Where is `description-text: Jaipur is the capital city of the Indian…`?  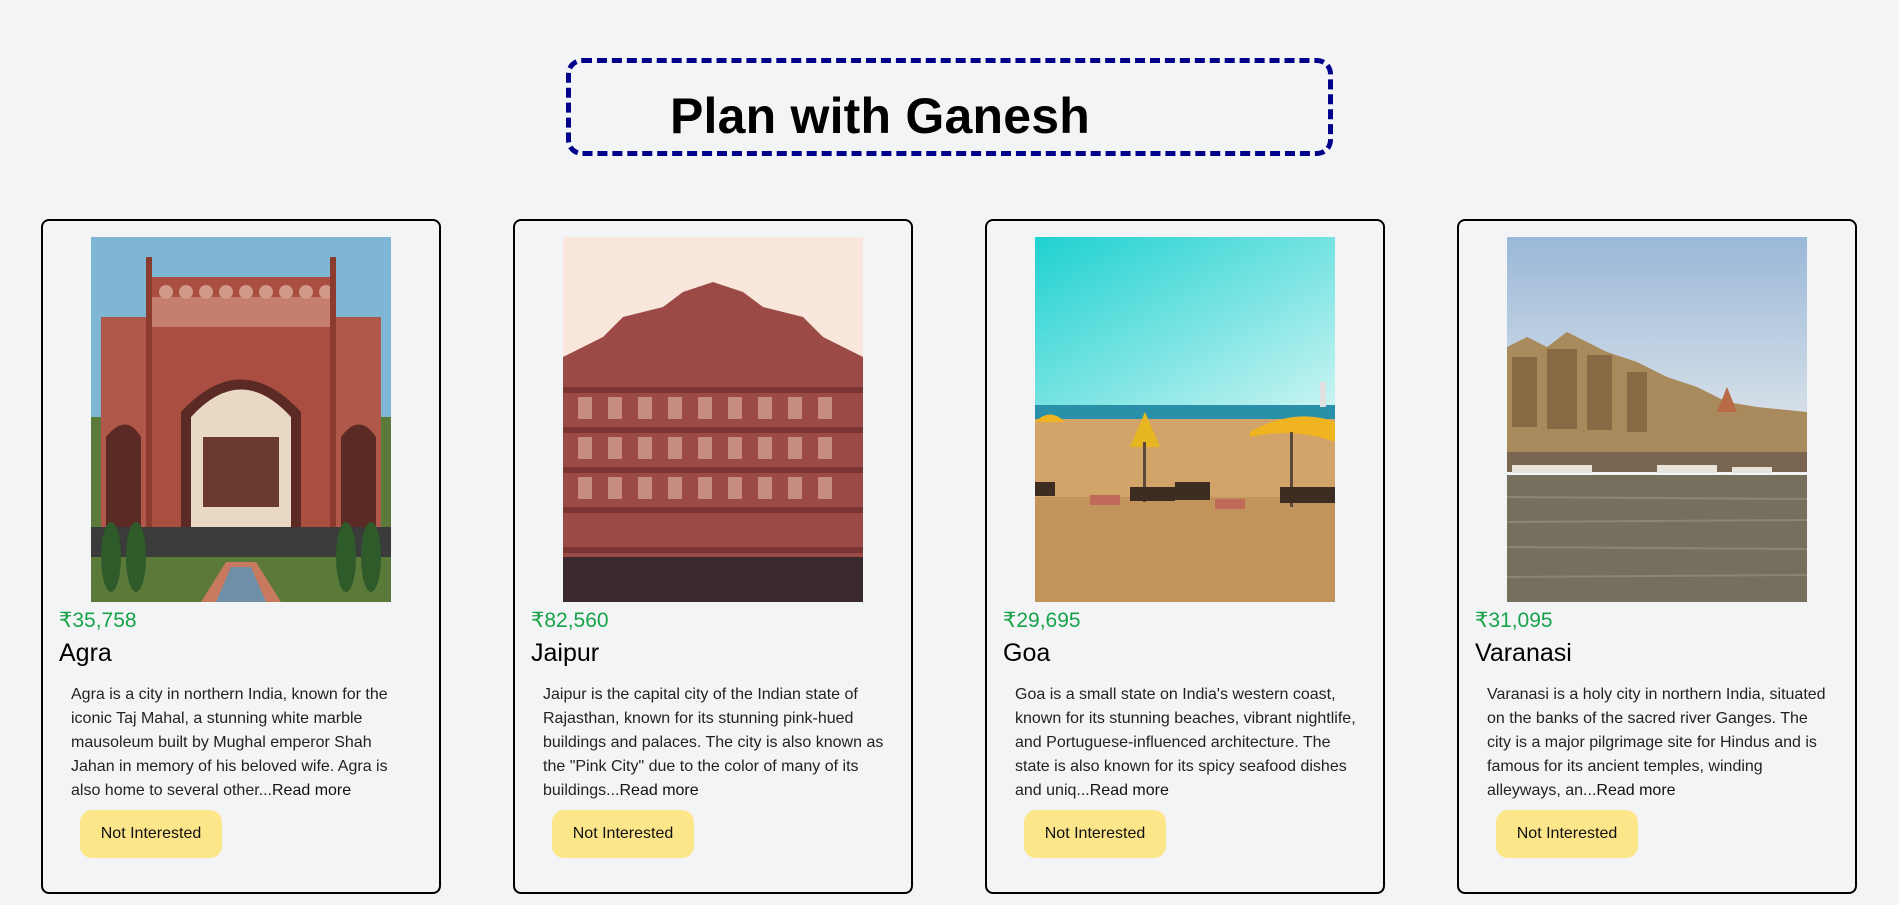 description-text: Jaipur is the capital city of the Indian… is located at coordinates (713, 742).